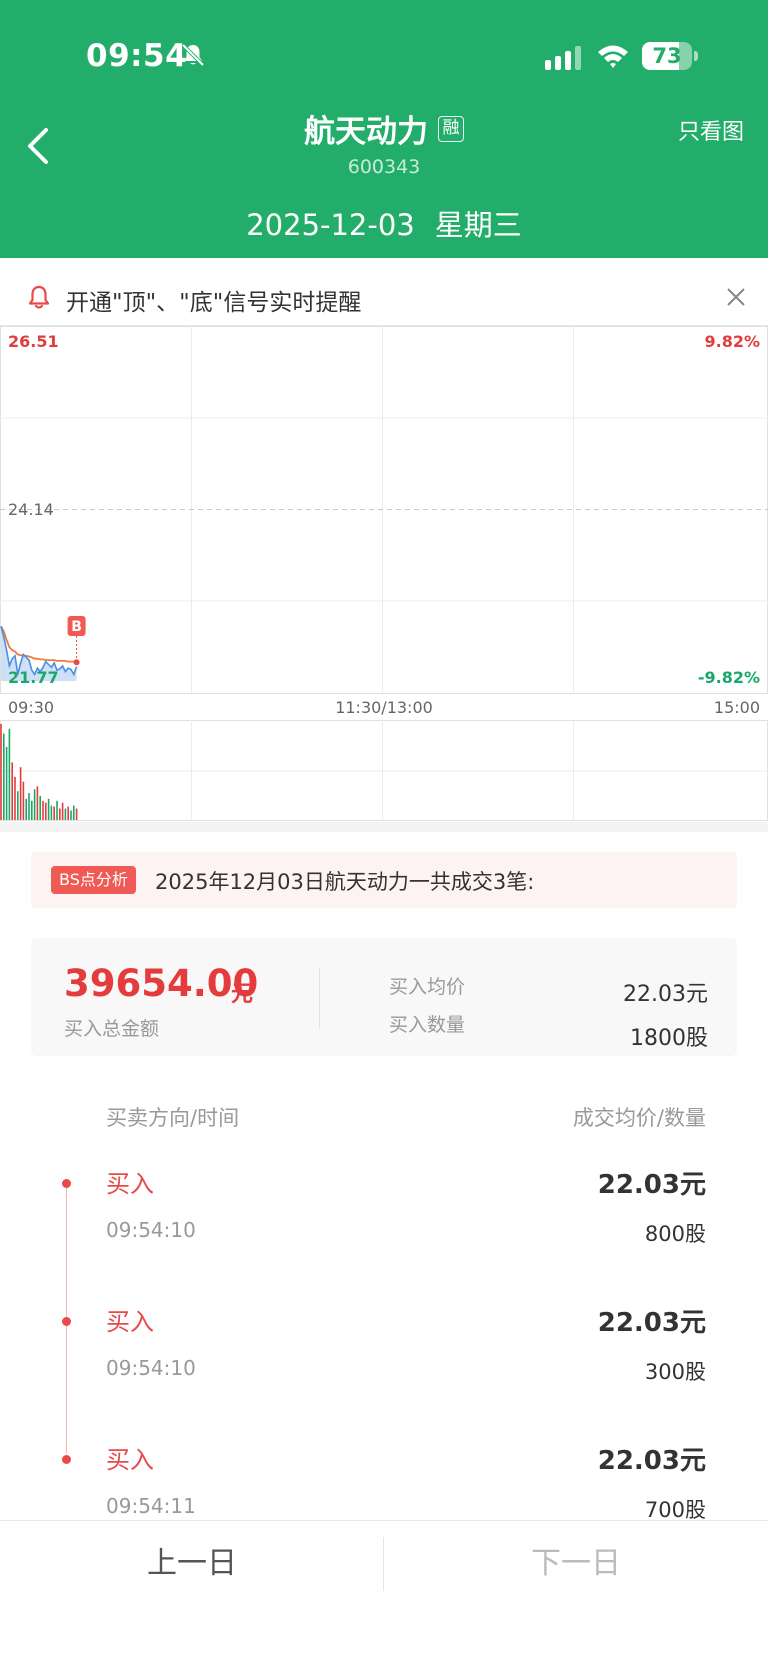 This screenshot has height=1669, width=768. I want to click on total-amount: 39654.00, so click(161, 983).